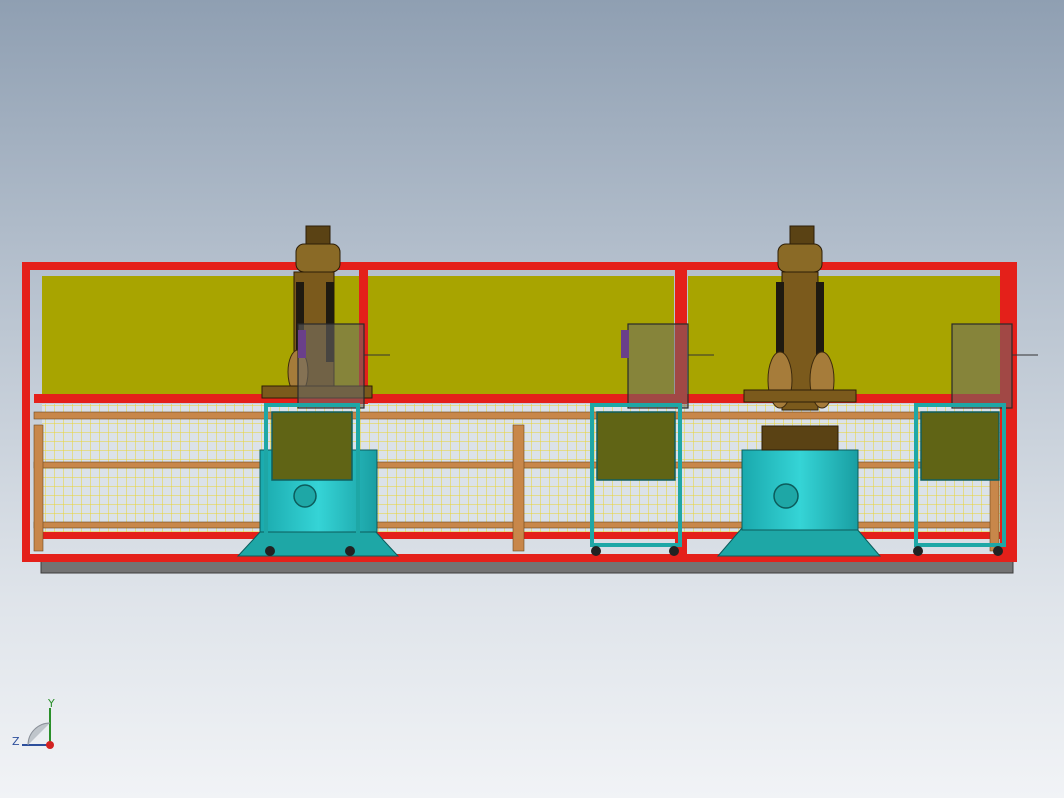 The image size is (1064, 798). I want to click on triad-z-label: Z, so click(16, 741).